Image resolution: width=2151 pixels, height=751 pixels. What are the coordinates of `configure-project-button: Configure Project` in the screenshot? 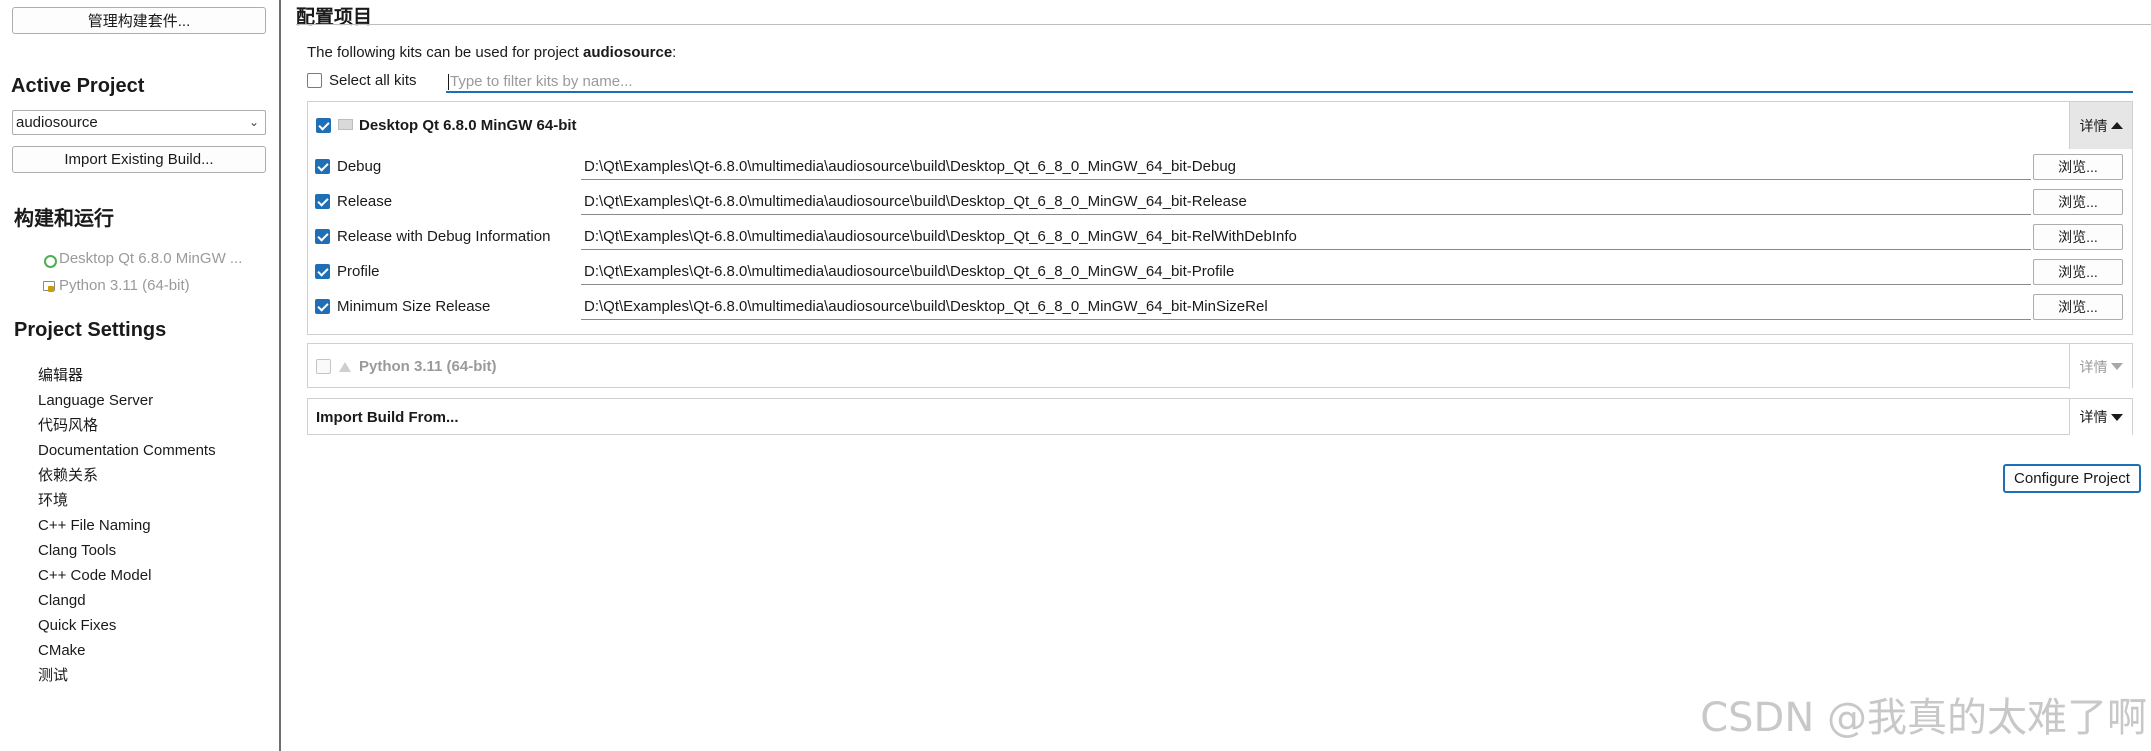 It's located at (2072, 478).